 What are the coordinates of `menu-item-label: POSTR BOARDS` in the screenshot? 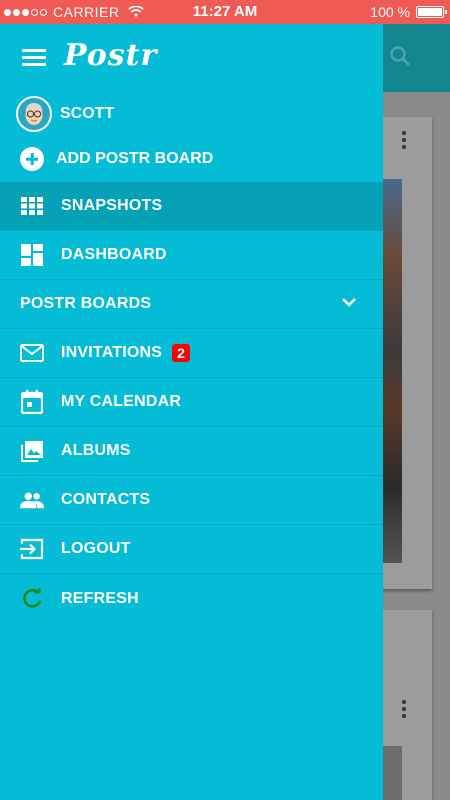 It's located at (86, 303).